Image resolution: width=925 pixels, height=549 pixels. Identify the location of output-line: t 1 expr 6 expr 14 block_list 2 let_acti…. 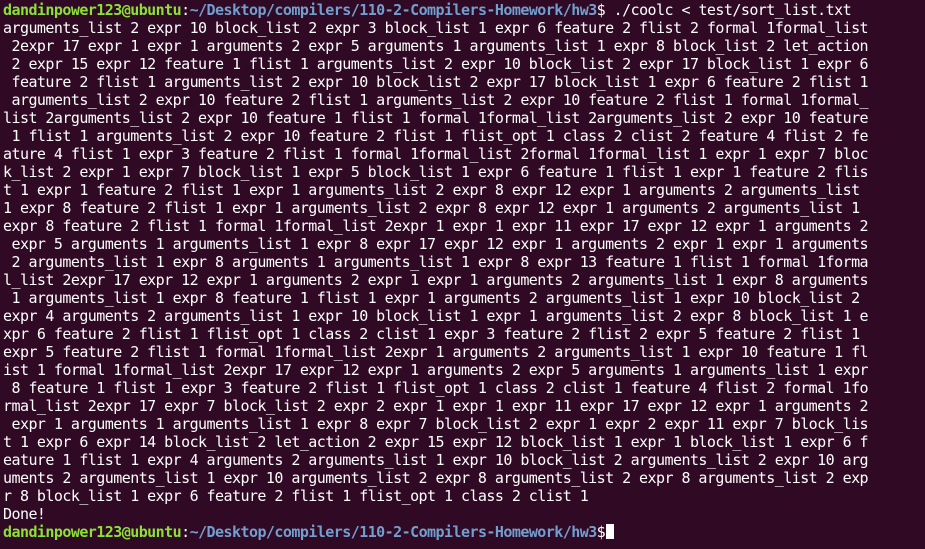
(436, 442).